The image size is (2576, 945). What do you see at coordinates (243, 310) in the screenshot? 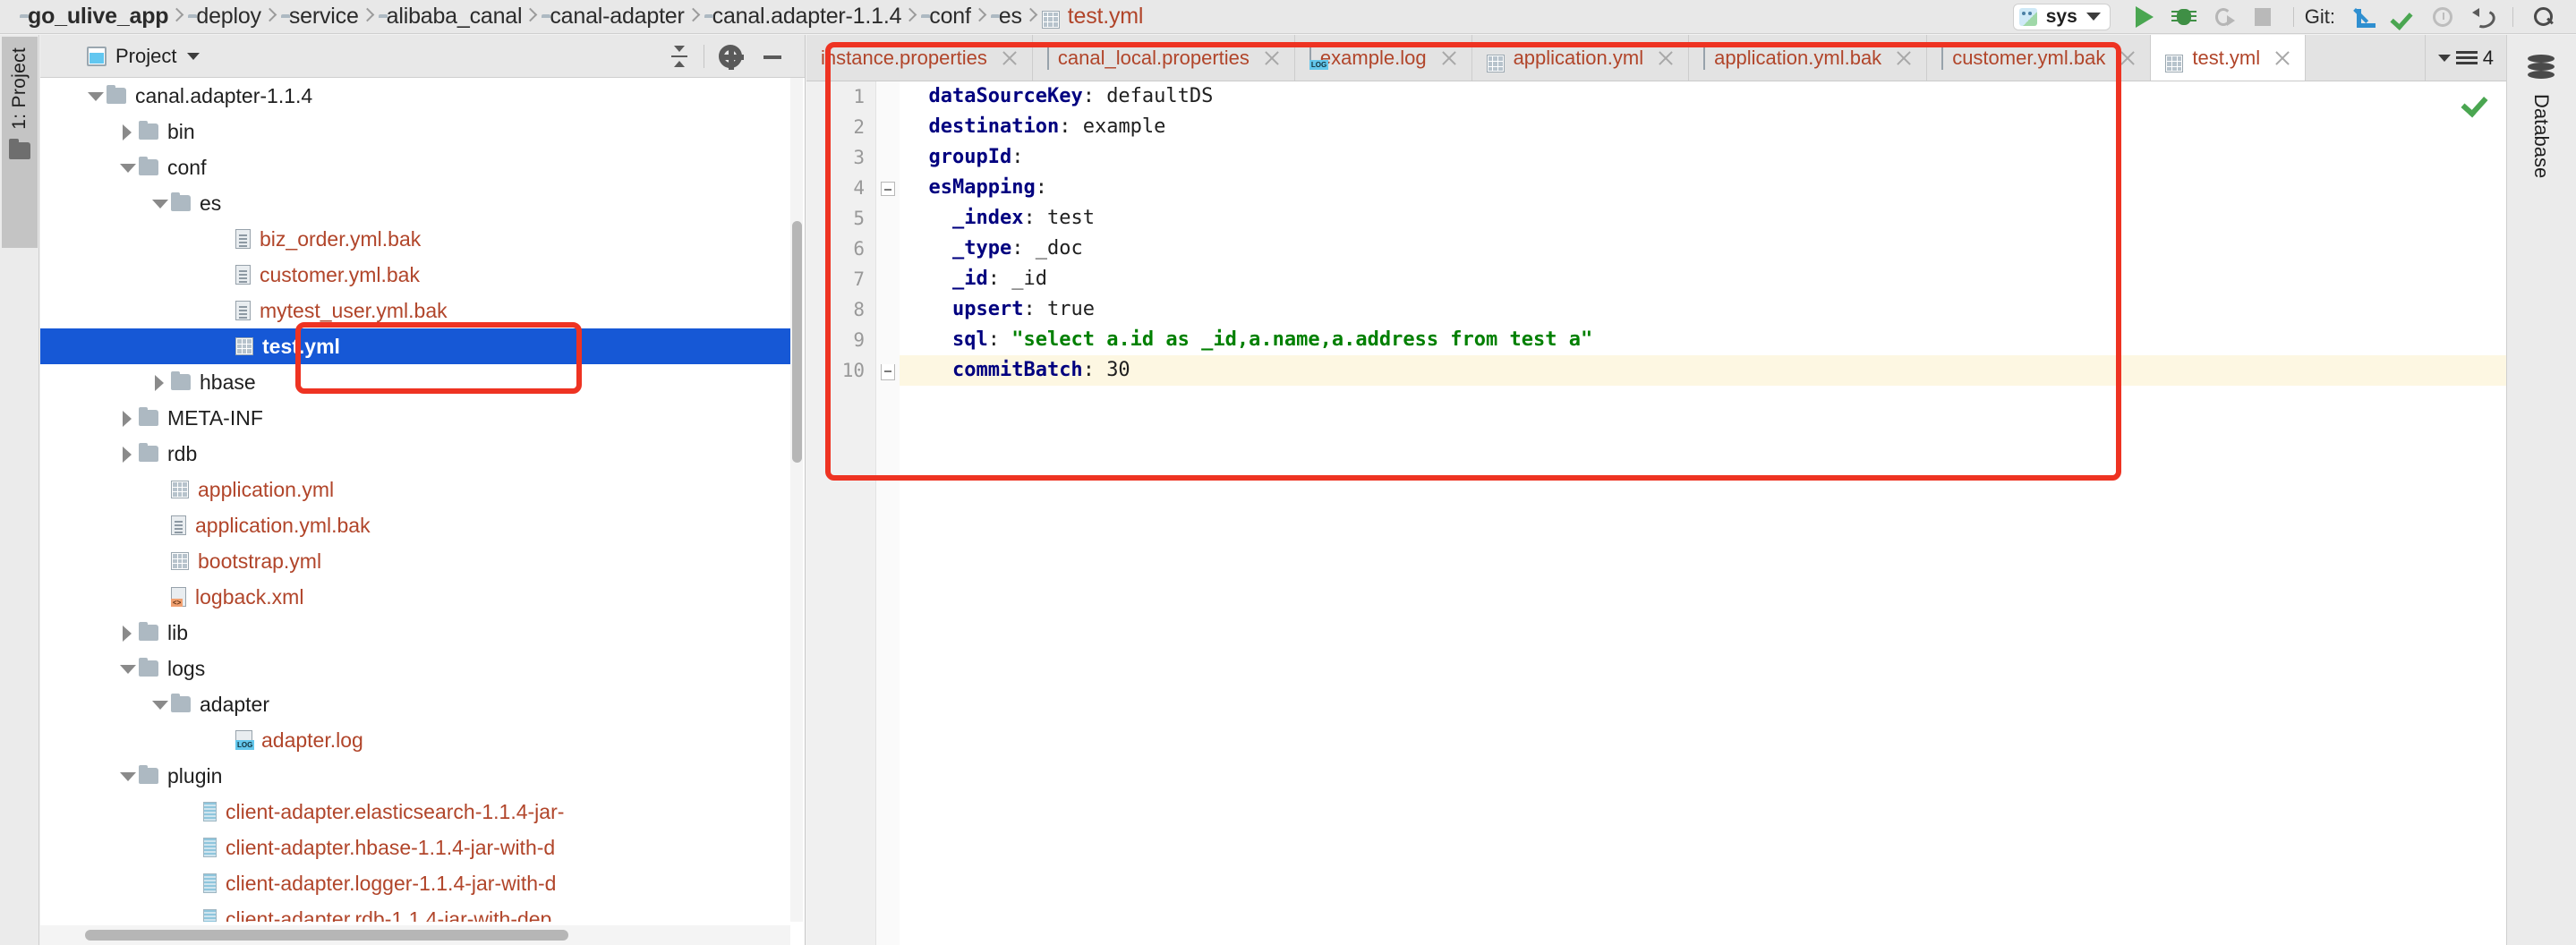
I see `backup-file-icon` at bounding box center [243, 310].